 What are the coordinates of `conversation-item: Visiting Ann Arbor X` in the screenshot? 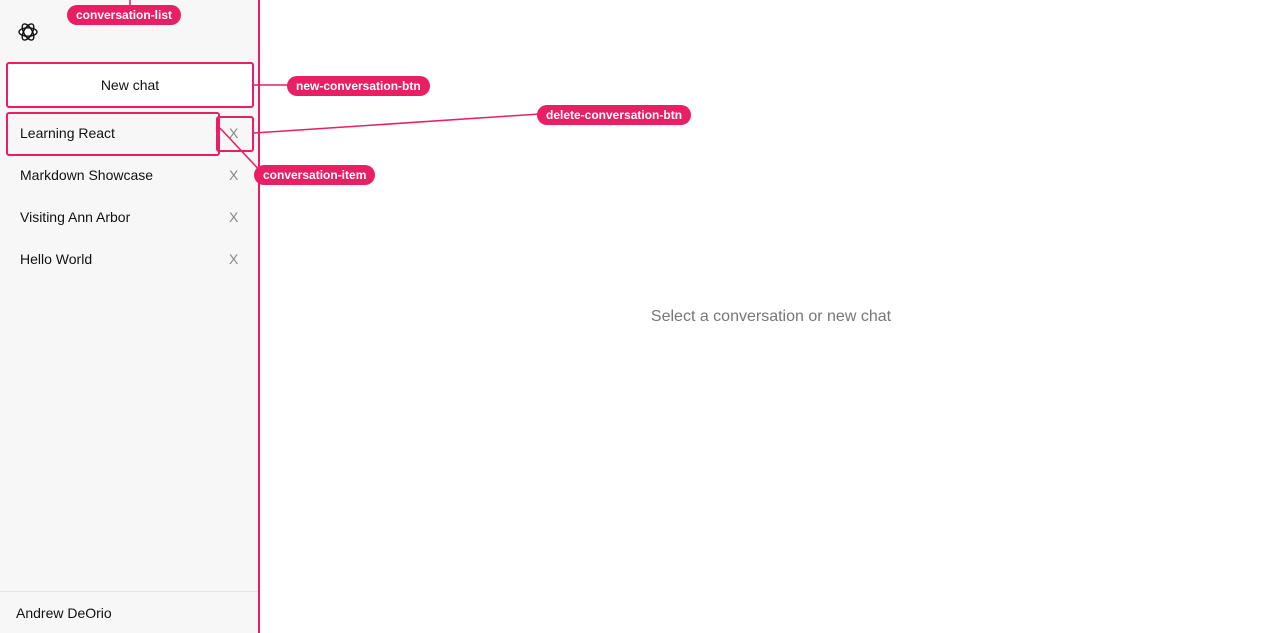 It's located at (129, 217).